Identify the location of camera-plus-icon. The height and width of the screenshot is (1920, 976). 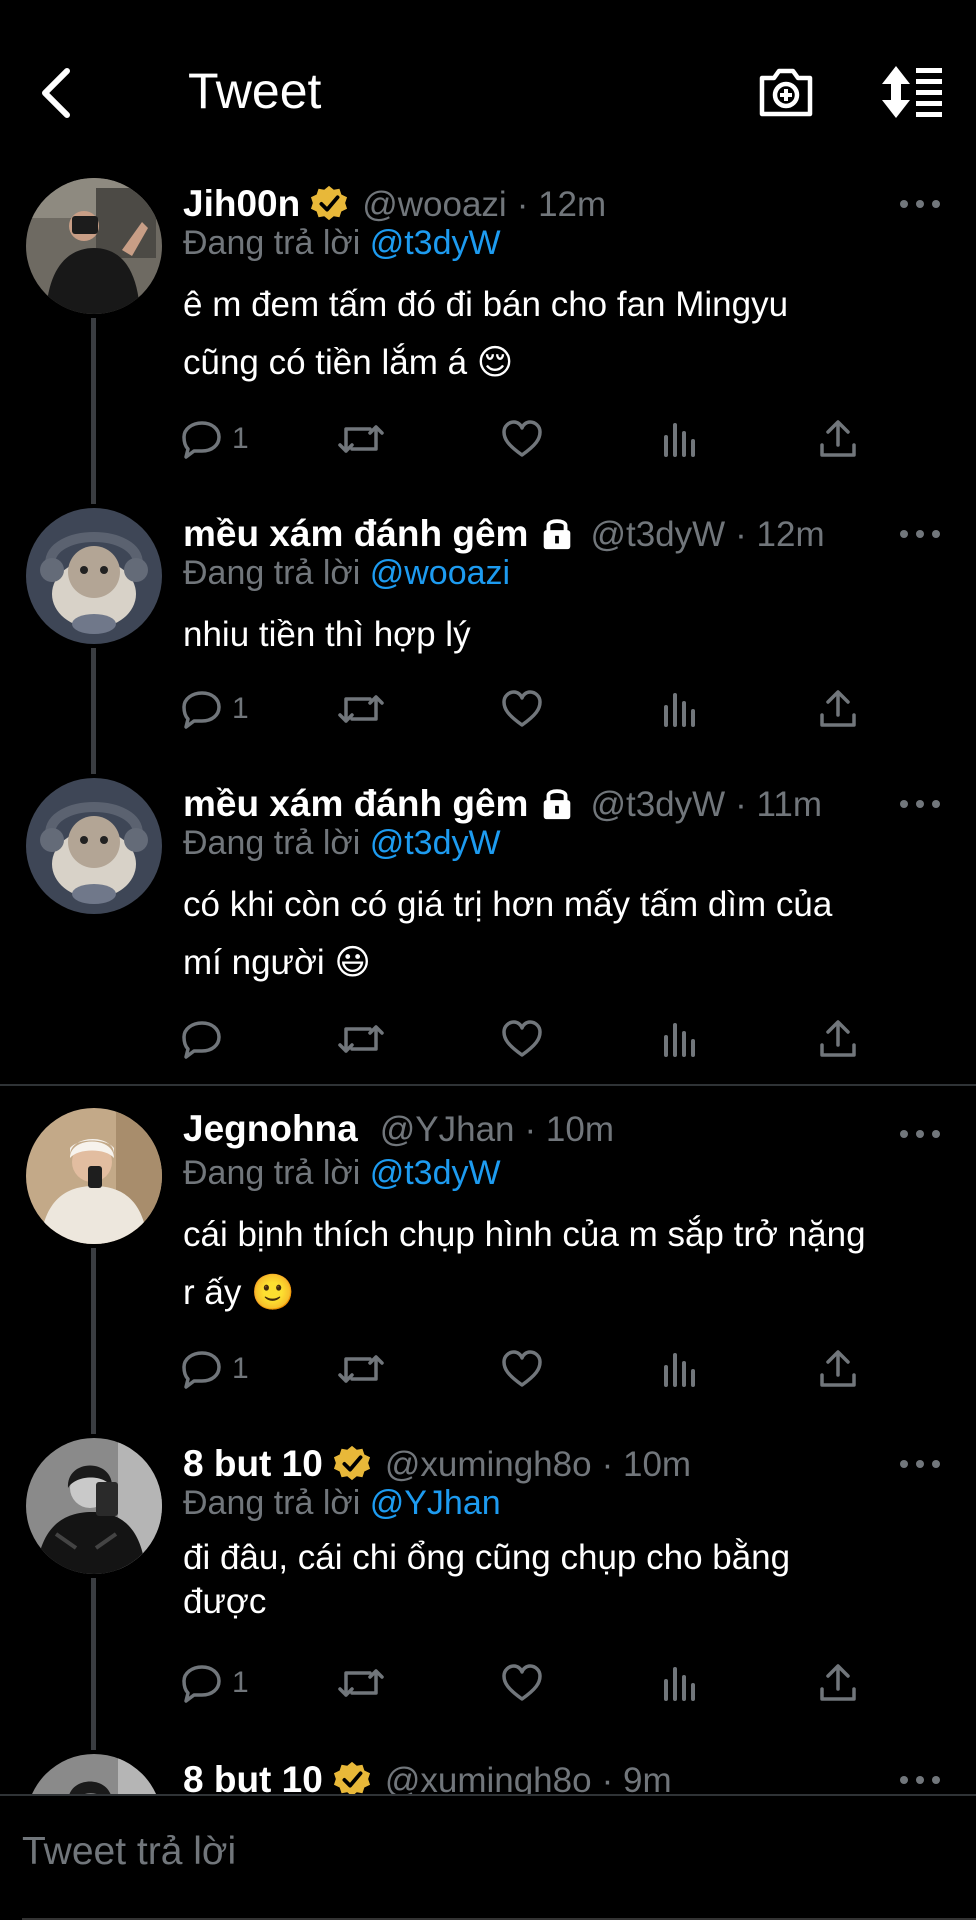
(786, 92).